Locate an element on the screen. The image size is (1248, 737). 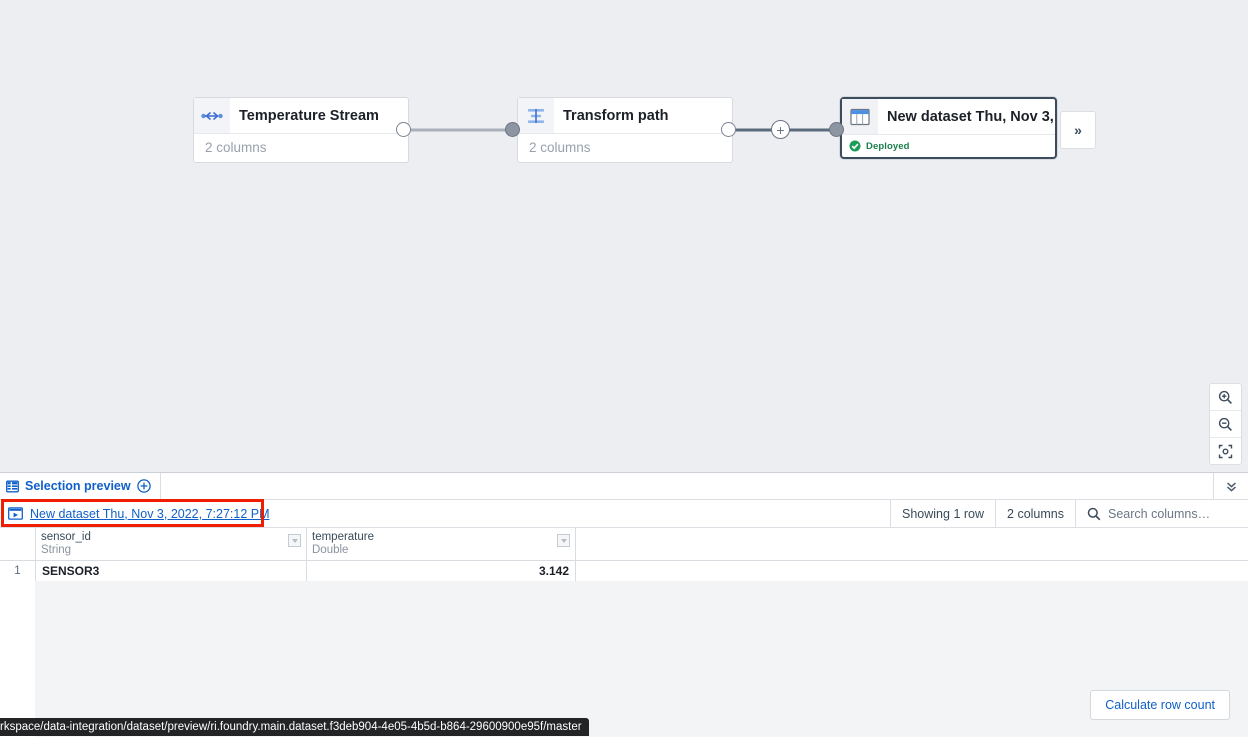
zoom-out-icon is located at coordinates (1225, 424).